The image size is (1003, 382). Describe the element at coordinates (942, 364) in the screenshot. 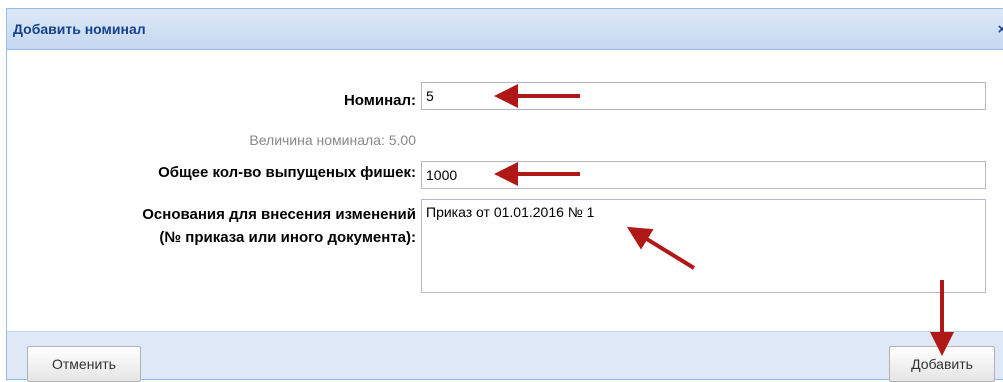

I see `add-button: Добавить` at that location.